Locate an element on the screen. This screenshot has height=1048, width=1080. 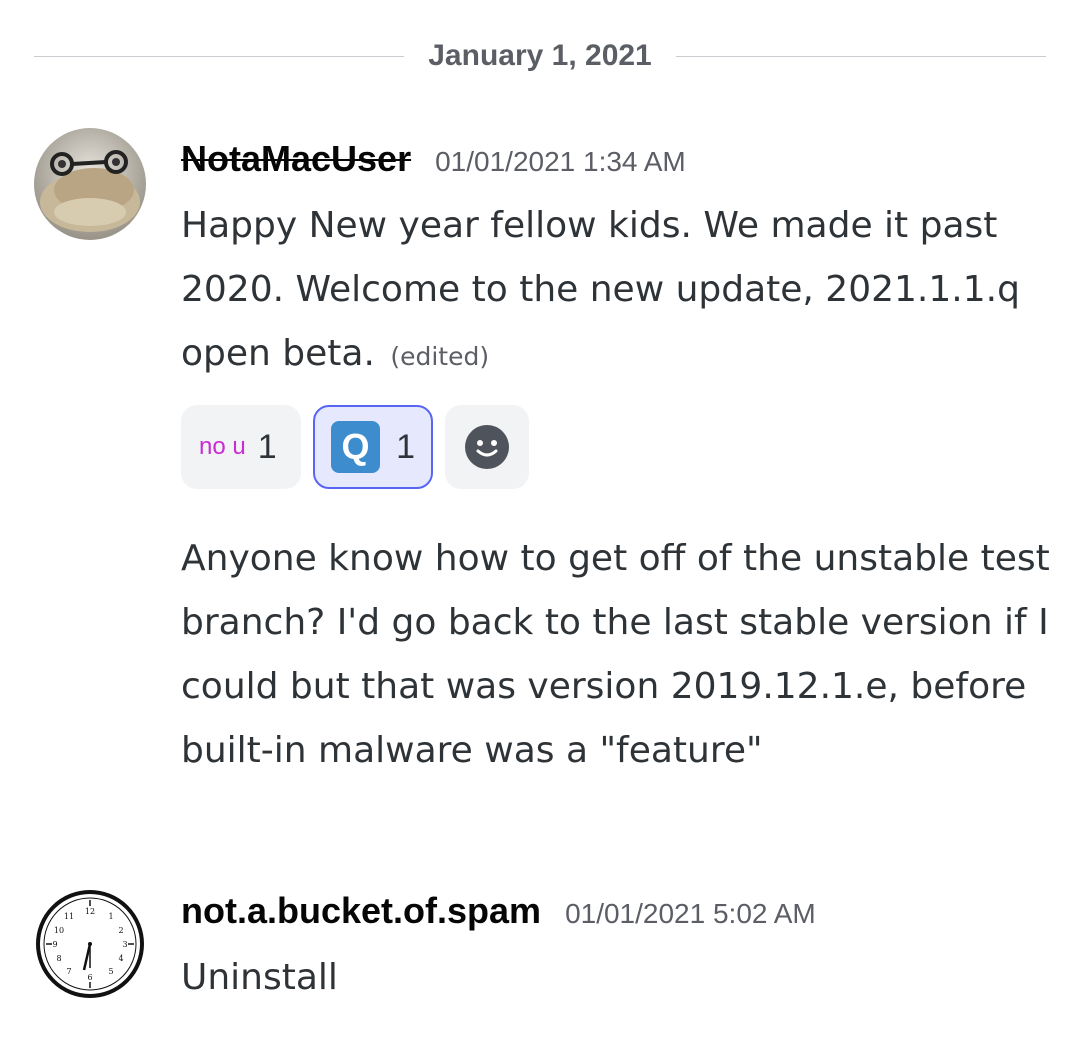
svg-text: 10 is located at coordinates (59, 930).